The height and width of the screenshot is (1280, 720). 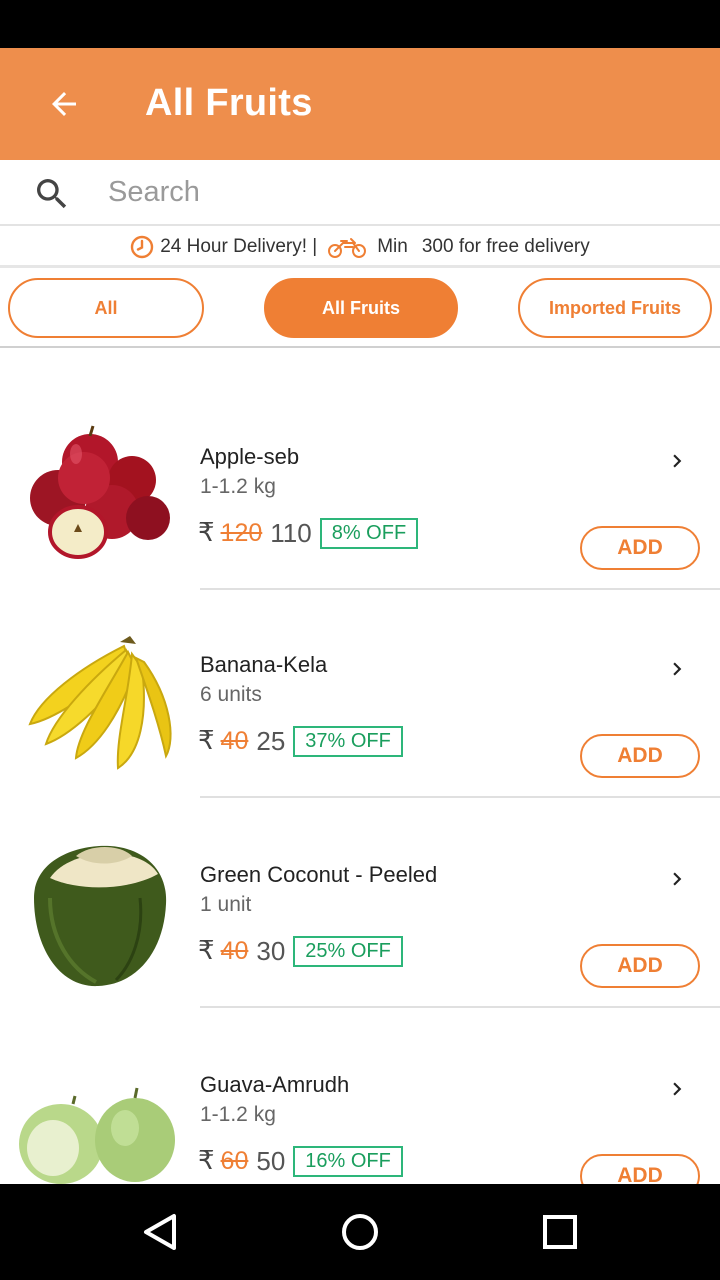 What do you see at coordinates (264, 664) in the screenshot?
I see `product-name: Banana-Kela` at bounding box center [264, 664].